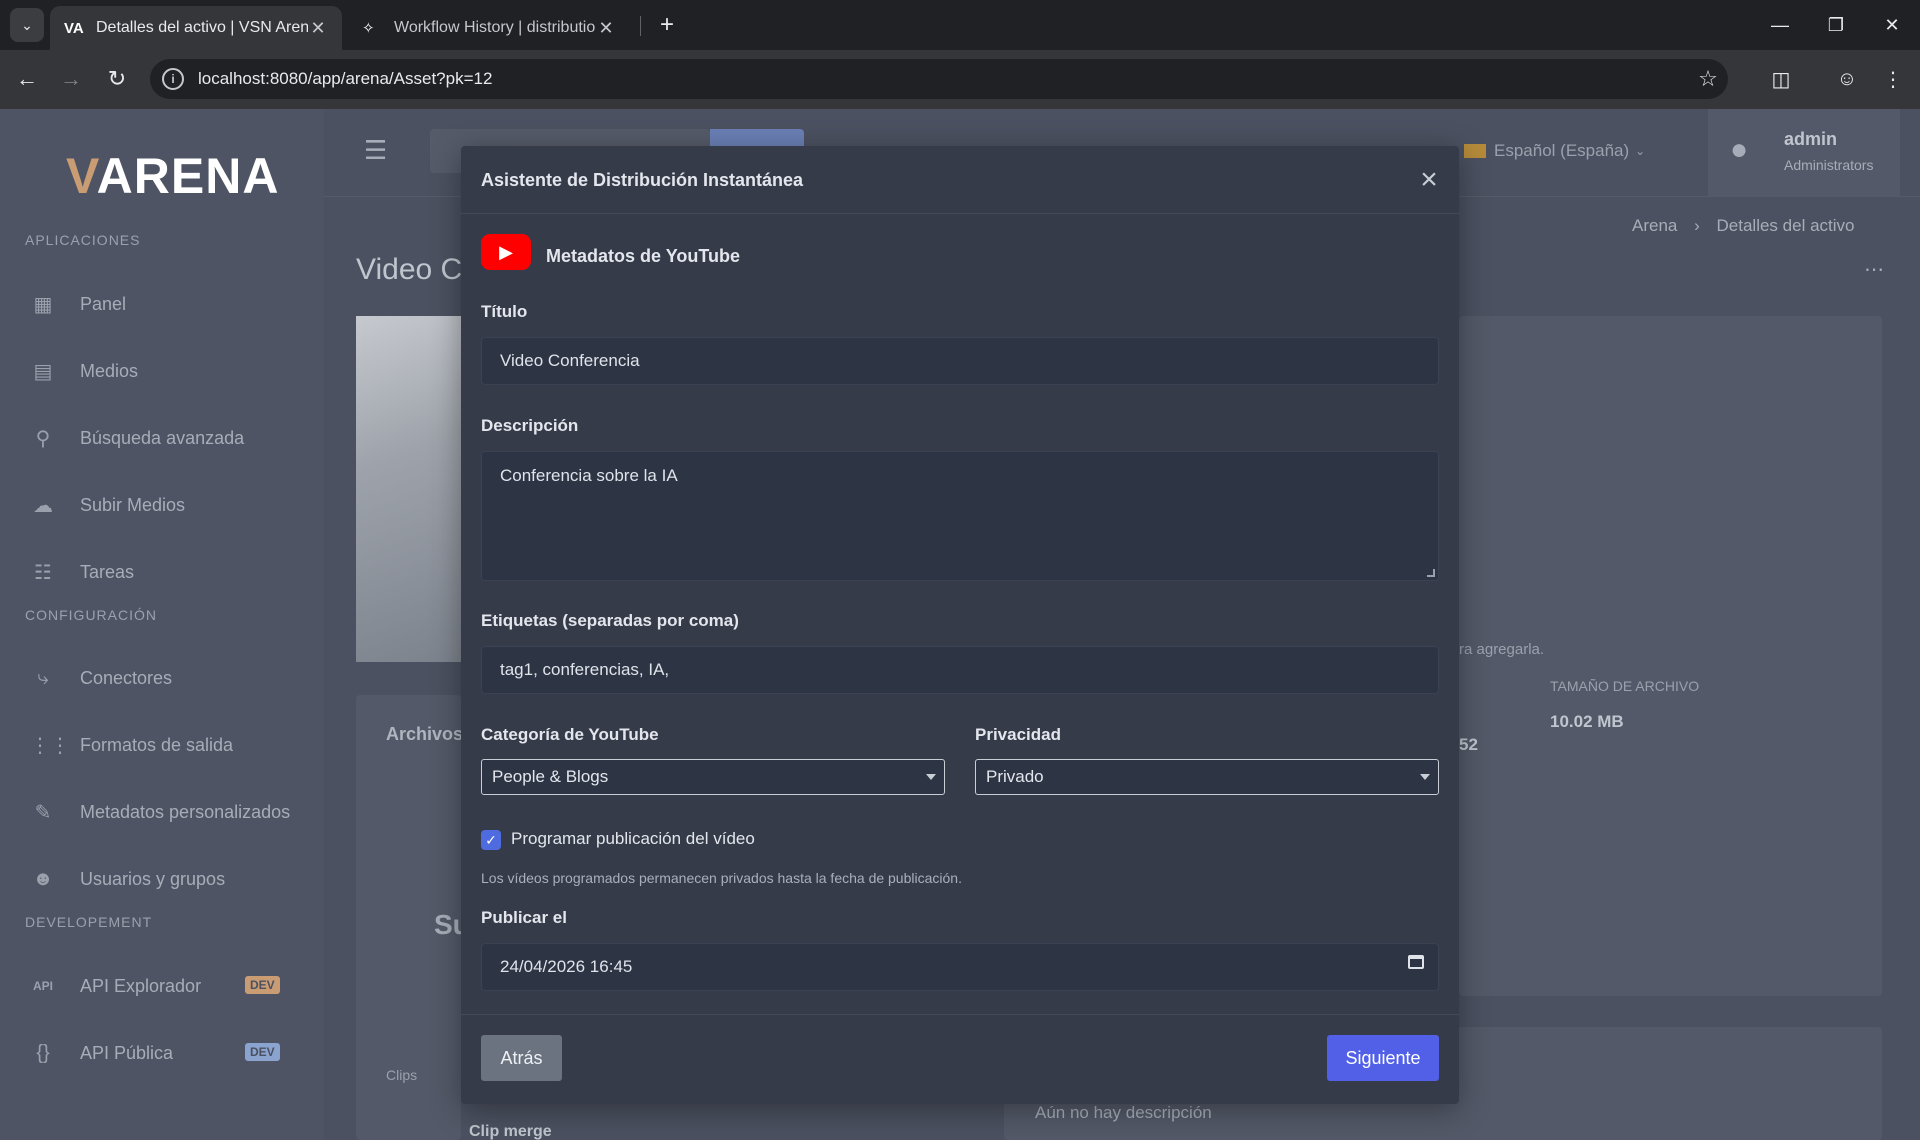 This screenshot has width=1920, height=1140. What do you see at coordinates (491, 840) in the screenshot?
I see `programar-checkbox: ✓` at bounding box center [491, 840].